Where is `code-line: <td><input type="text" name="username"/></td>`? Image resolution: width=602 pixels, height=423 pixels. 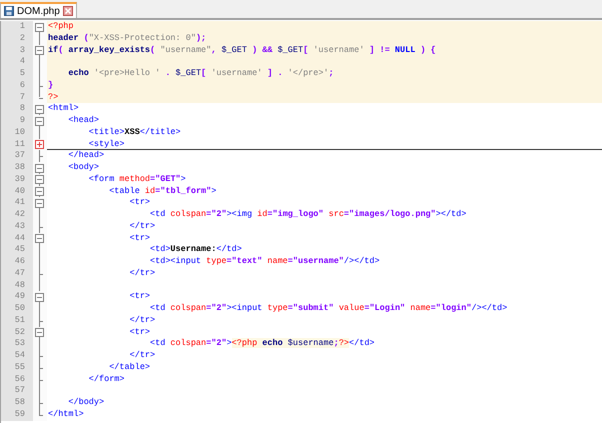 code-line: <td><input type="text" name="username"/></td> is located at coordinates (264, 261).